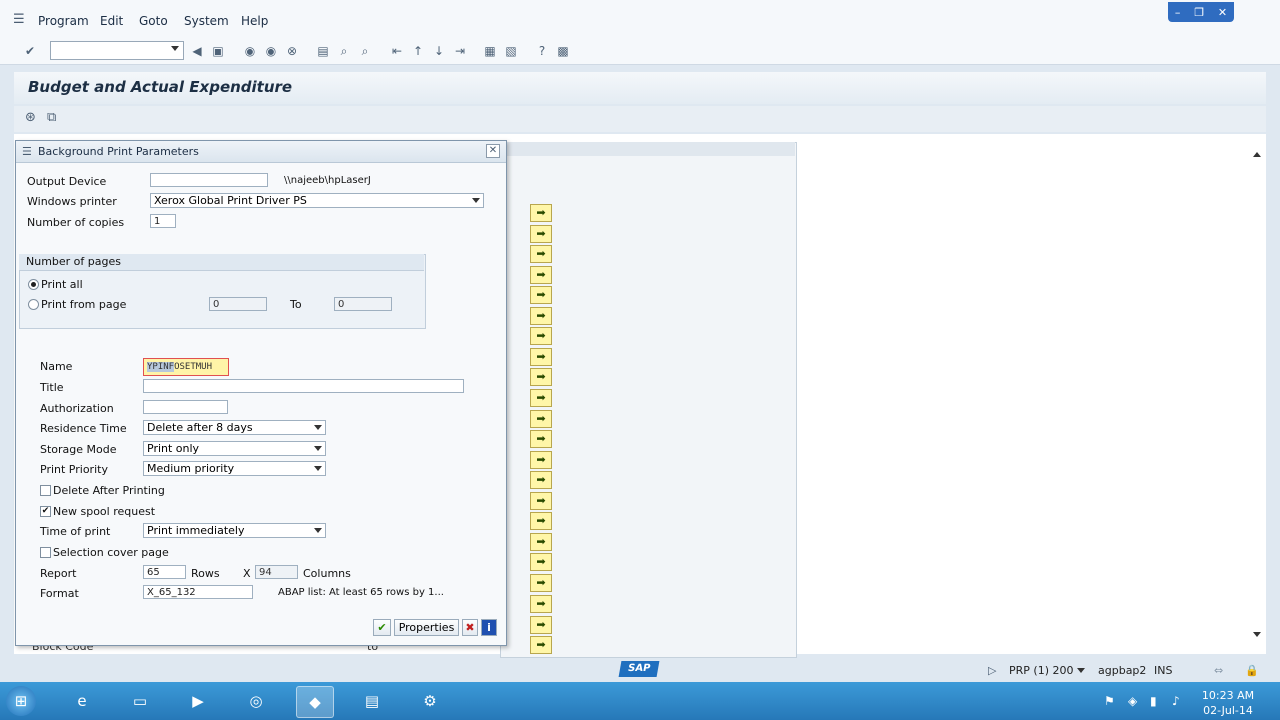 The height and width of the screenshot is (720, 1280). Describe the element at coordinates (303, 386) in the screenshot. I see `title-input` at that location.